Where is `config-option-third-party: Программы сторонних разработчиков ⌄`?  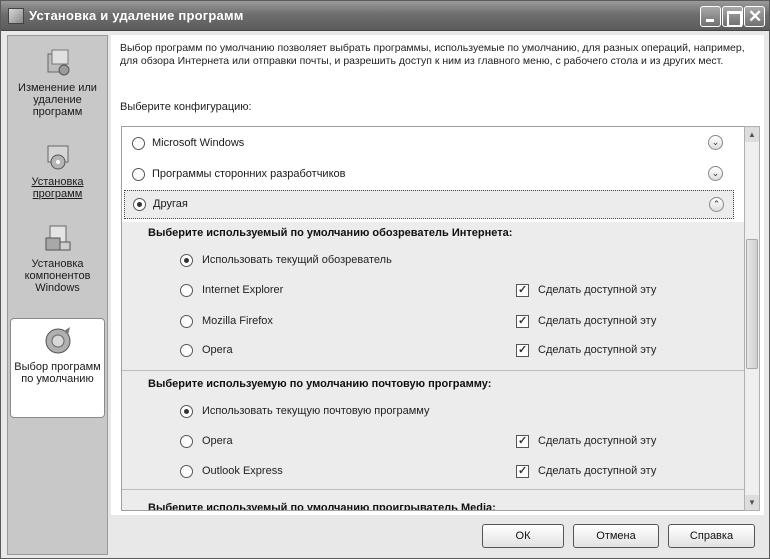
config-option-third-party: Программы сторонних разработчиков ⌄ is located at coordinates (433, 174).